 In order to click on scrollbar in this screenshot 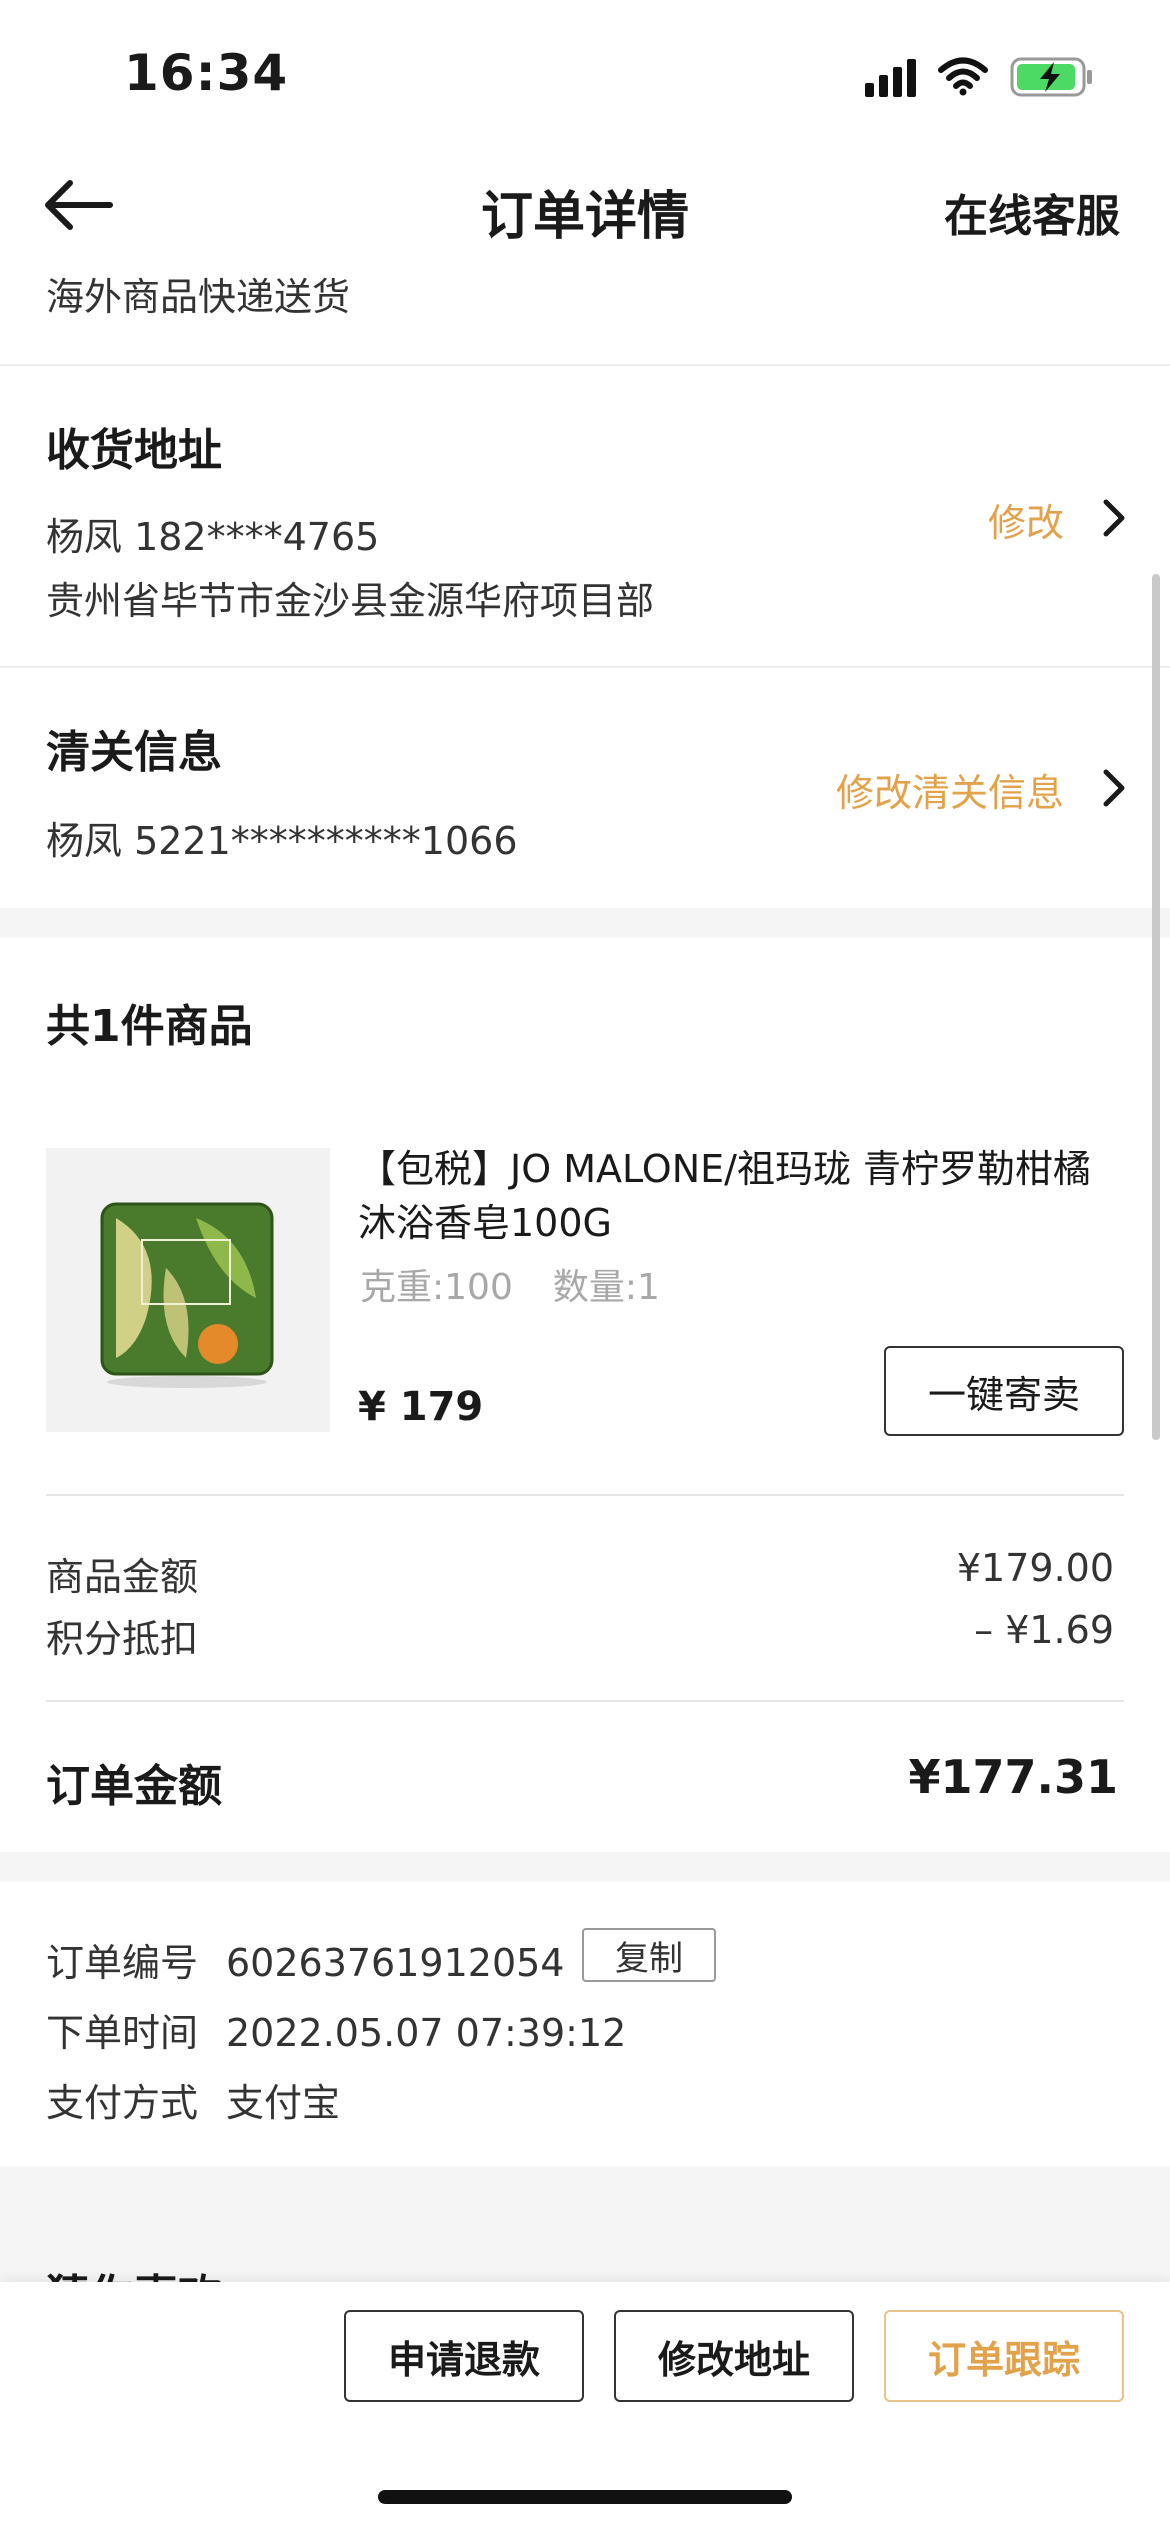, I will do `click(1156, 1007)`.